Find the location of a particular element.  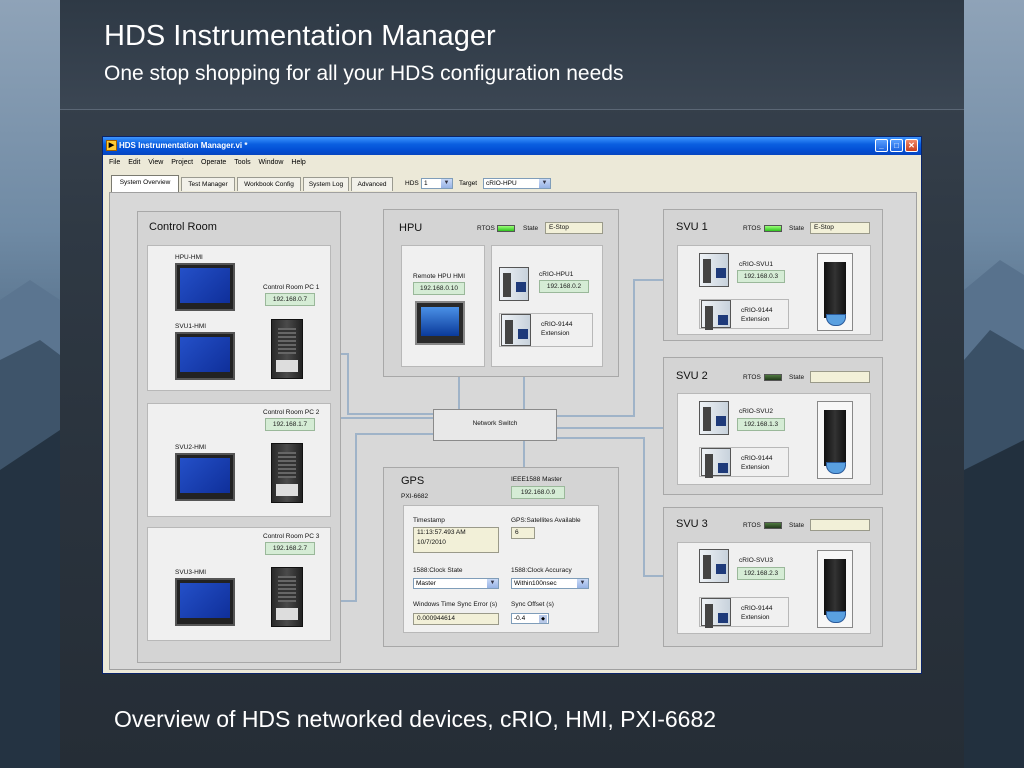

svu3-title: SVU 3 is located at coordinates (692, 524).